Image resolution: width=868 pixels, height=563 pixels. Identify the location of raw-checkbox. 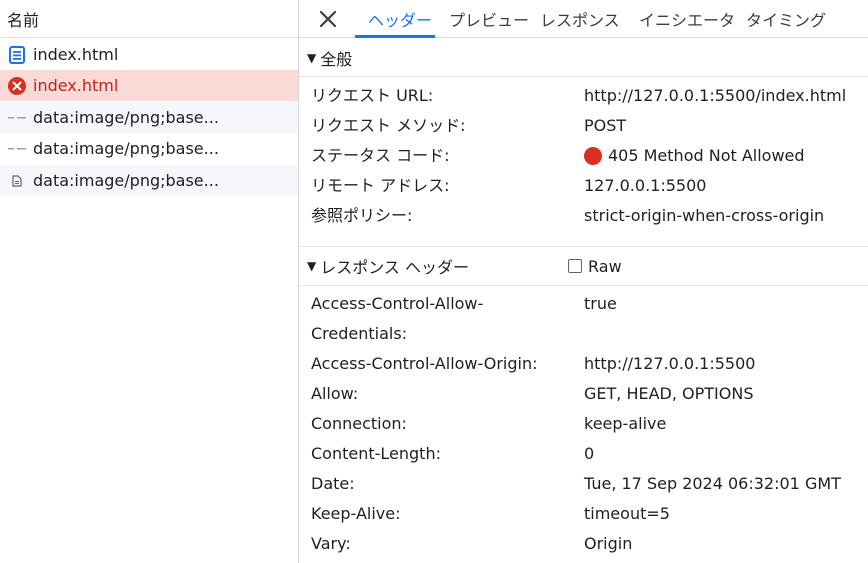
(575, 266).